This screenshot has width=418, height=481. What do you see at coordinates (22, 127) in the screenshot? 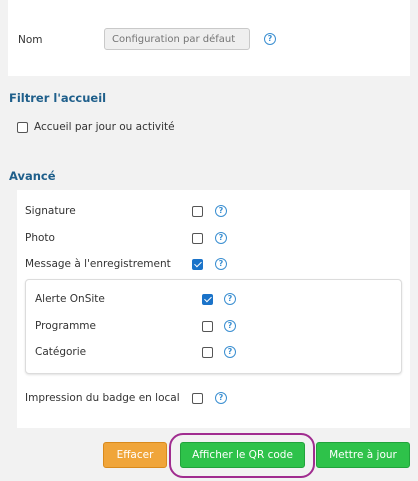
I see `filter-checkbox` at bounding box center [22, 127].